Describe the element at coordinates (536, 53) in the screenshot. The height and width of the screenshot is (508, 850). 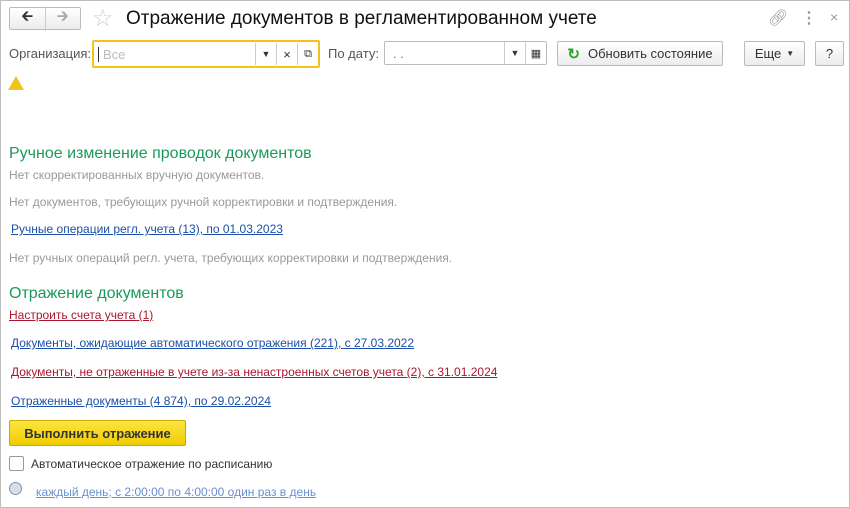
I see `calendar-icon: ▦` at that location.